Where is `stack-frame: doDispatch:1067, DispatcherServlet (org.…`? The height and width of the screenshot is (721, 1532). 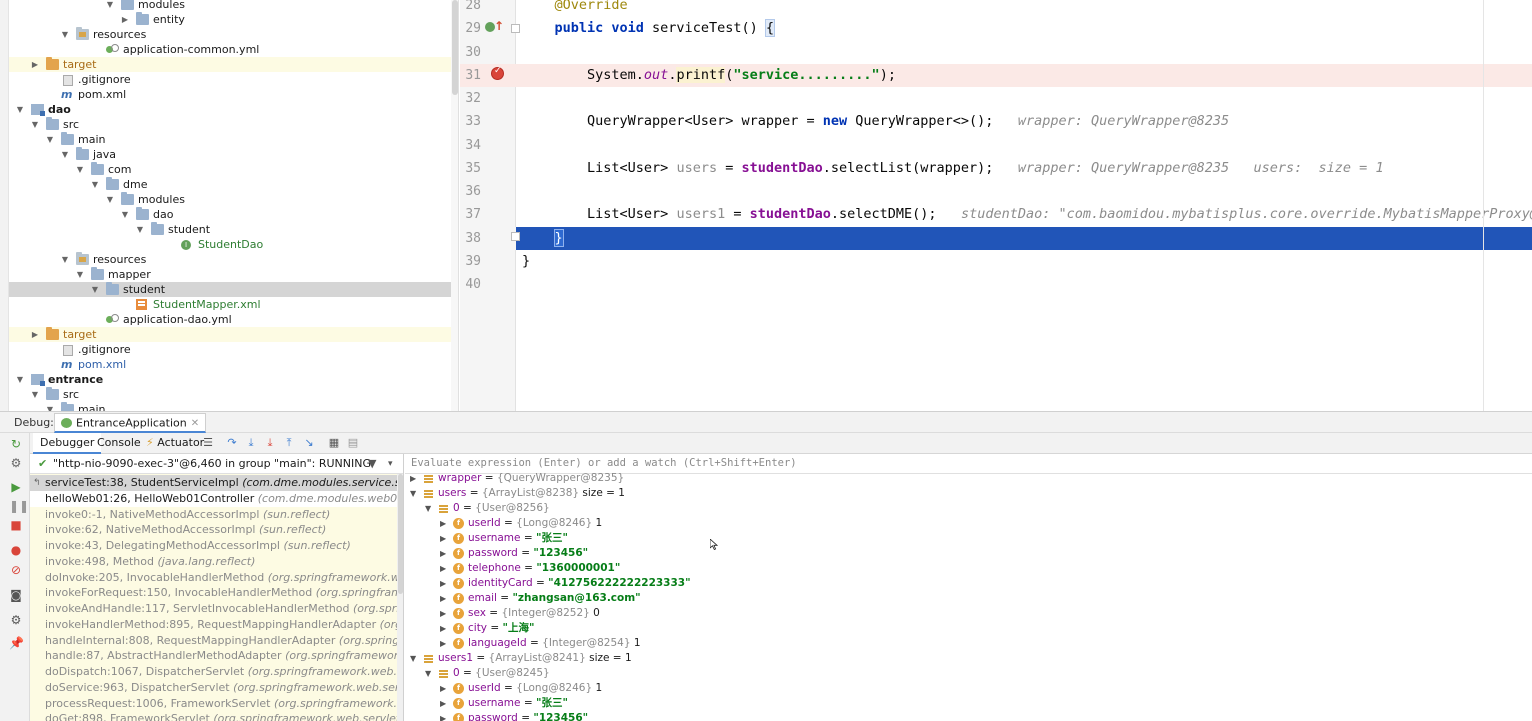 stack-frame: doDispatch:1067, DispatcherServlet (org.… is located at coordinates (216, 672).